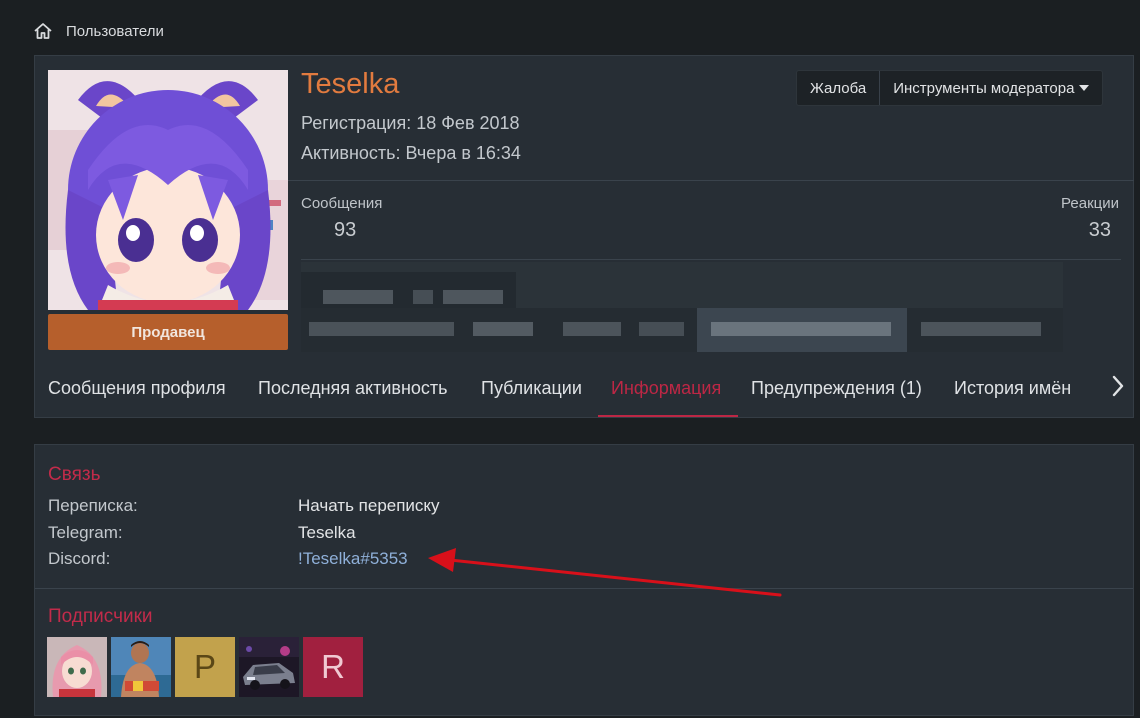  Describe the element at coordinates (1090, 218) in the screenshot. I see `reactions-stat: Реакции 33` at that location.